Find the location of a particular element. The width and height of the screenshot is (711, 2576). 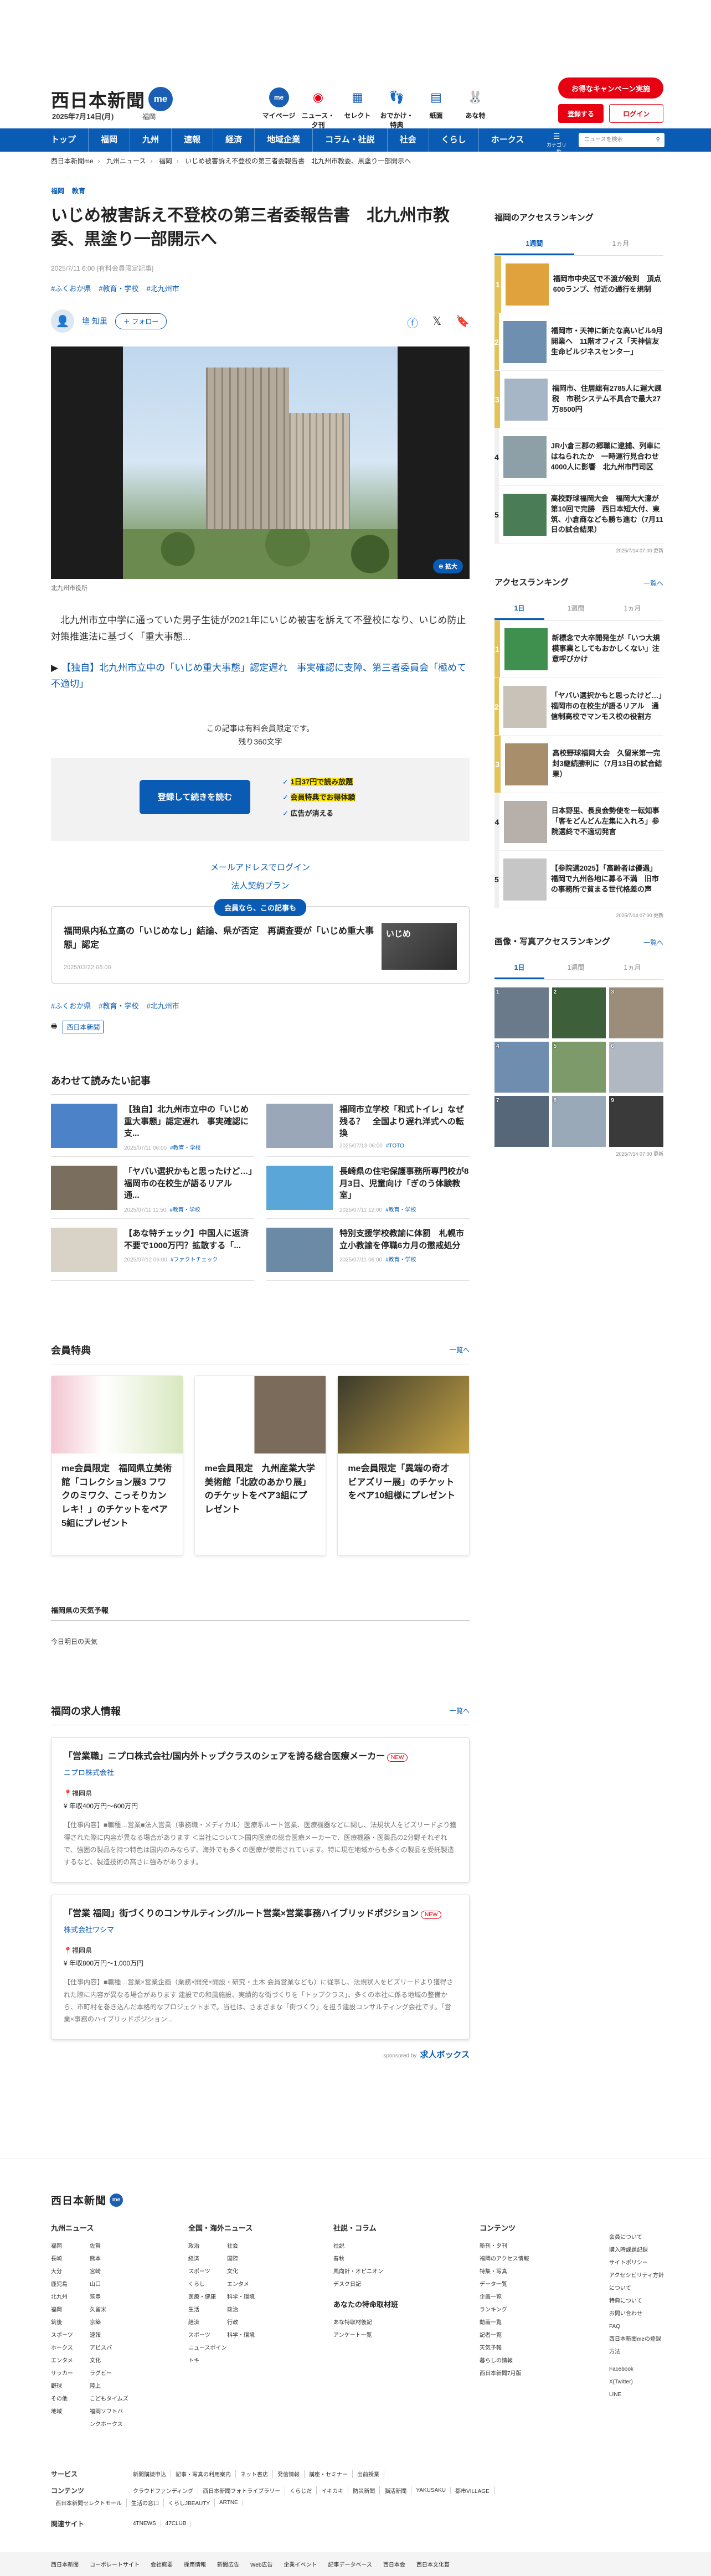

footer-link: 陸上 is located at coordinates (109, 2386).